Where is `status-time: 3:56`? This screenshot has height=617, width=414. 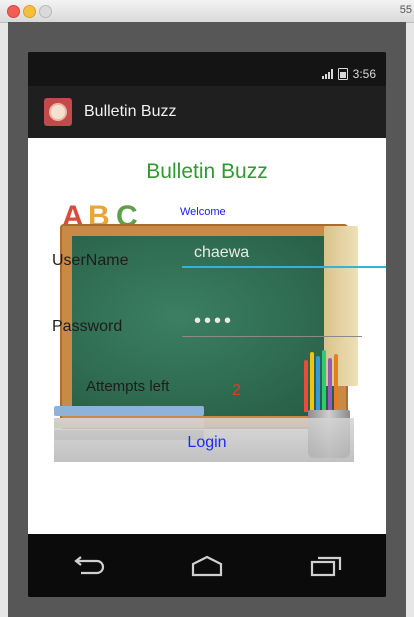
status-time: 3:56 is located at coordinates (364, 74).